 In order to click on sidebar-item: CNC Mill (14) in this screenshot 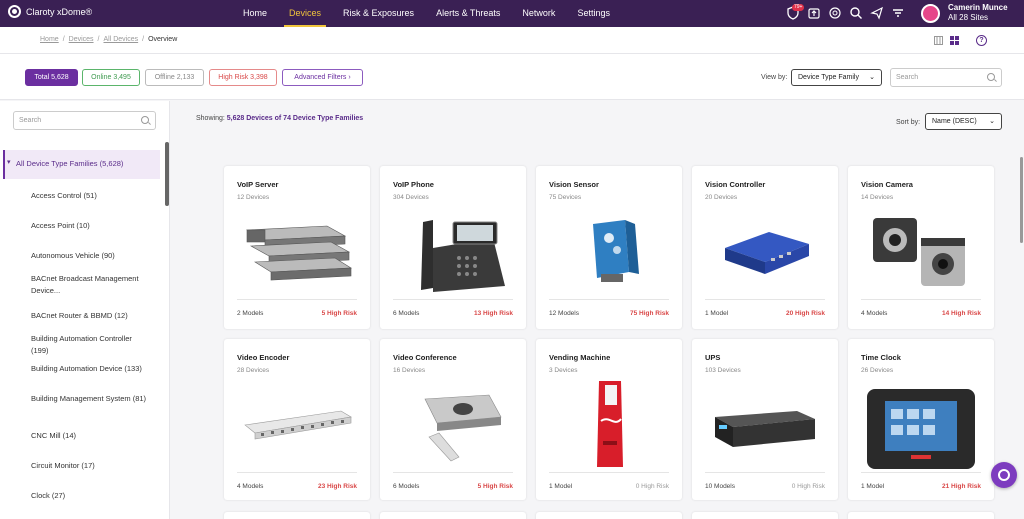, I will do `click(91, 436)`.